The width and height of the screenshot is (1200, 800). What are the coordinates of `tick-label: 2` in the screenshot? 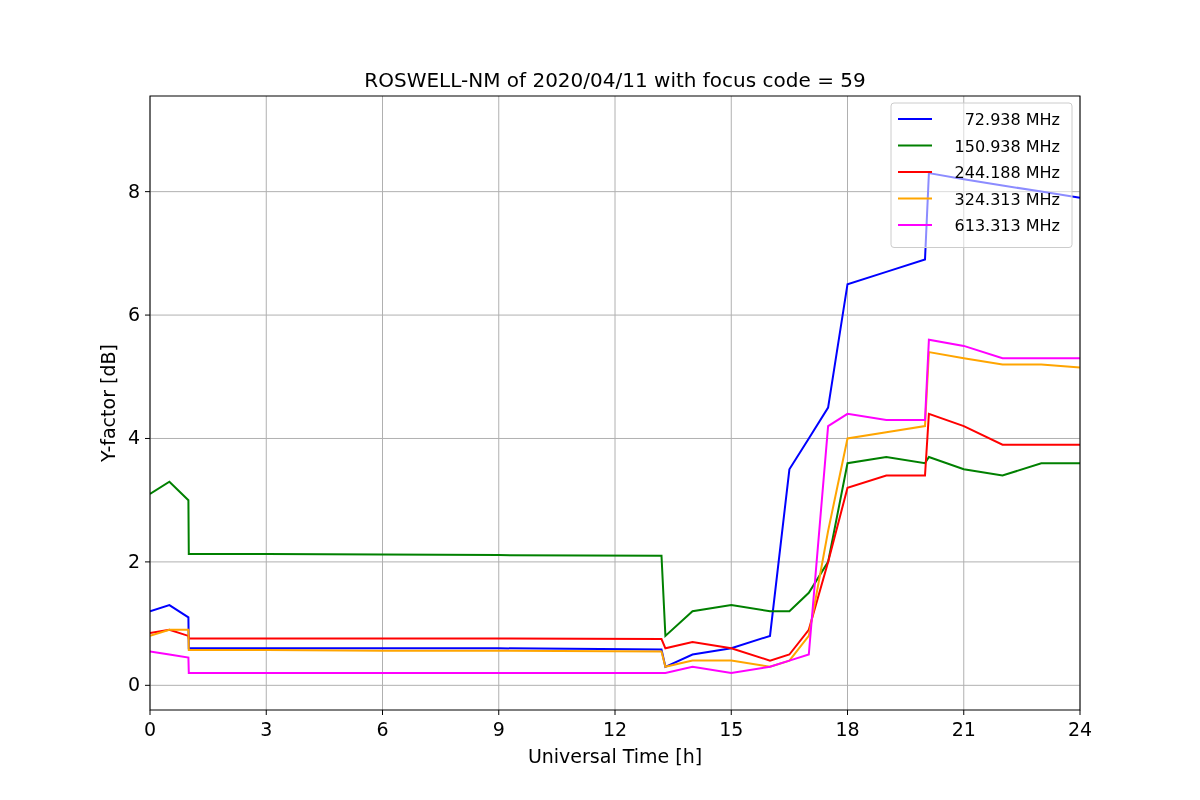 It's located at (133, 560).